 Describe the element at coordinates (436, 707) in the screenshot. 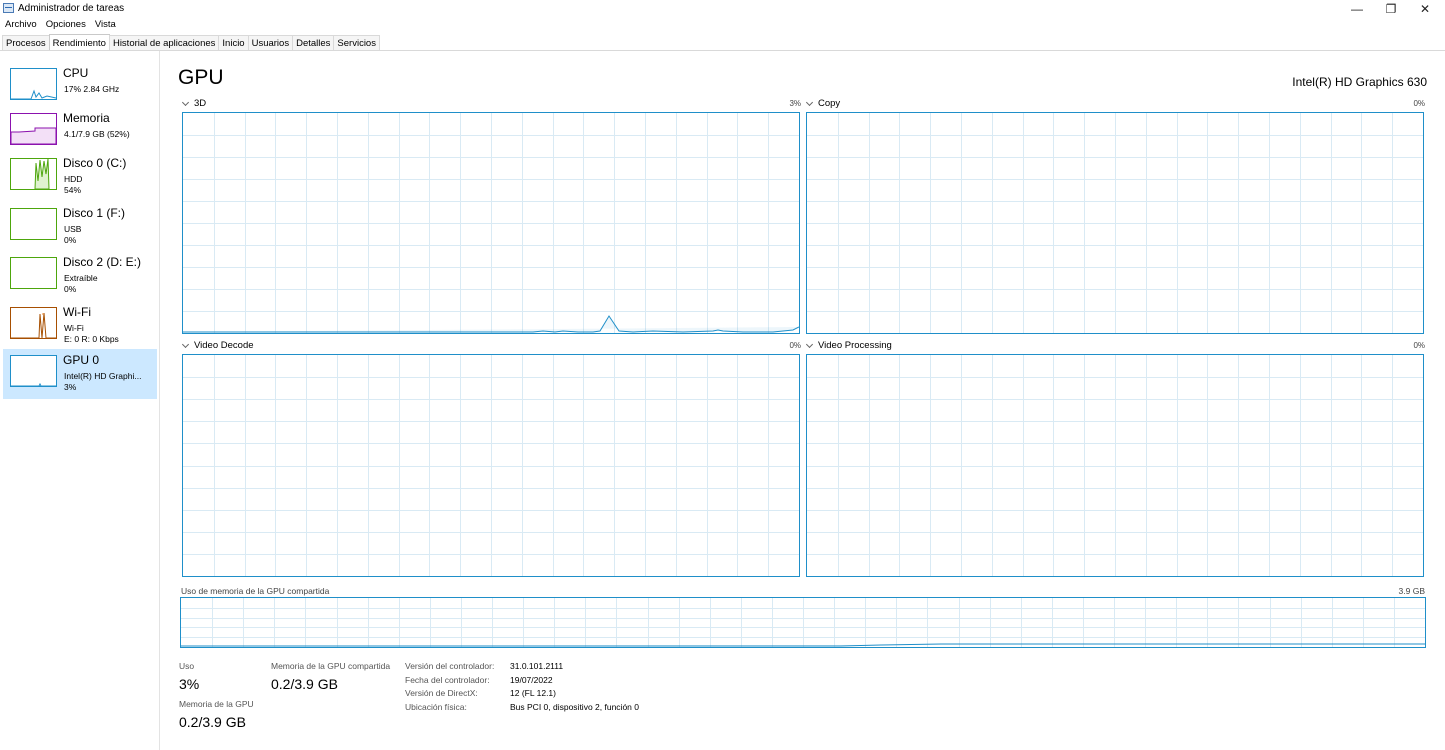

I see `physical-location-label: Ubicación física:` at that location.